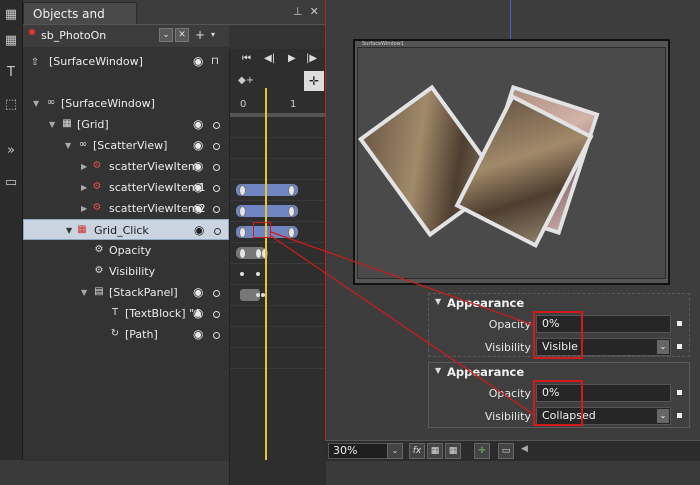  What do you see at coordinates (311, 58) in the screenshot?
I see `next-frame-icon: |▶` at bounding box center [311, 58].